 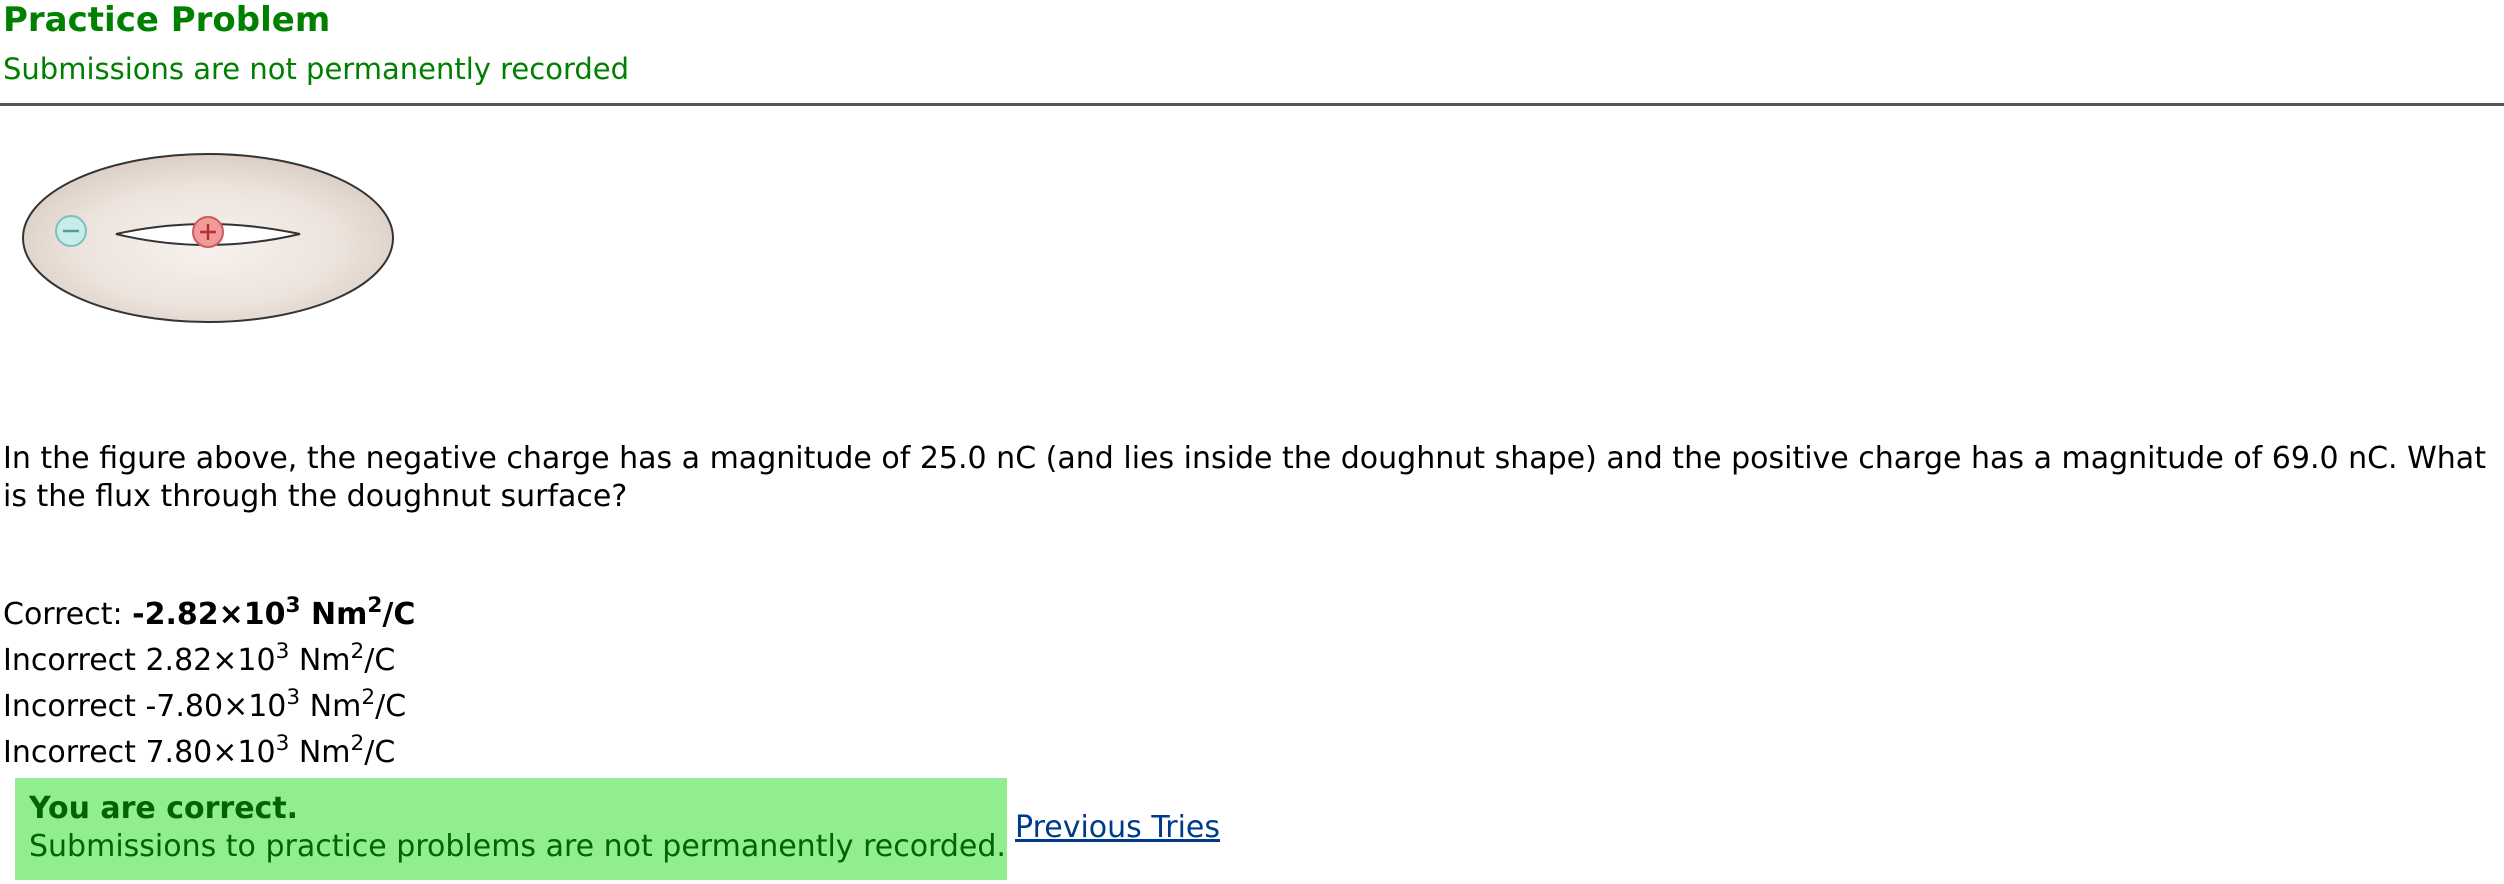 What do you see at coordinates (167, 20) in the screenshot?
I see `page-title: Practice Problem` at bounding box center [167, 20].